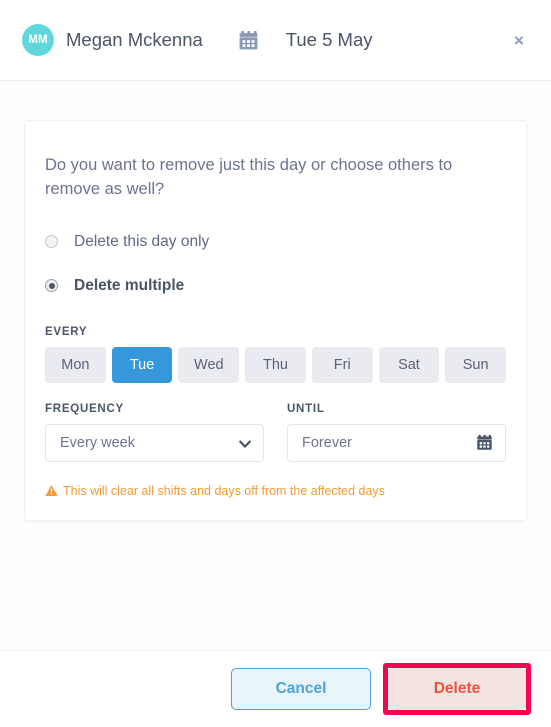  Describe the element at coordinates (409, 364) in the screenshot. I see `day-button-sat: Sat` at that location.